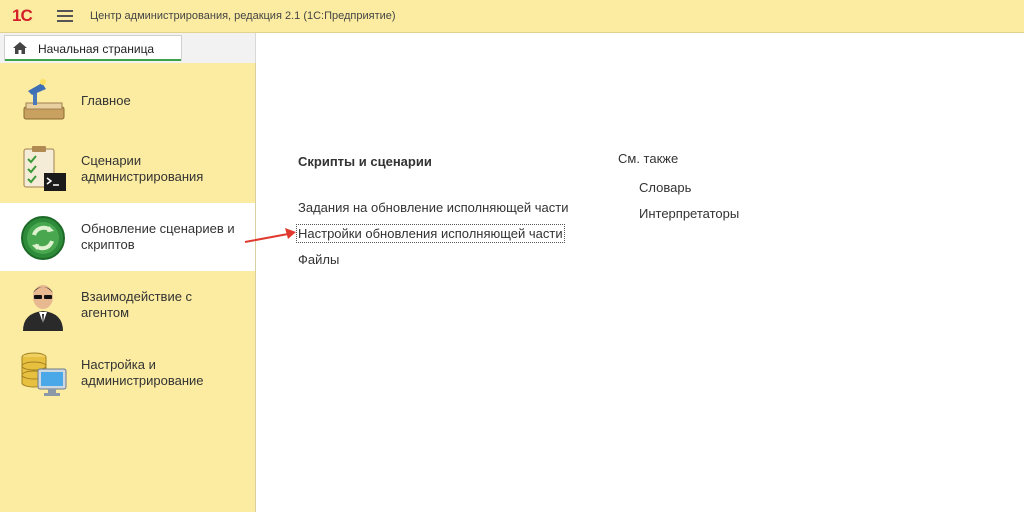 The width and height of the screenshot is (1024, 512). I want to click on link-update-settings: Настройки обновления исполняющей части, so click(430, 233).